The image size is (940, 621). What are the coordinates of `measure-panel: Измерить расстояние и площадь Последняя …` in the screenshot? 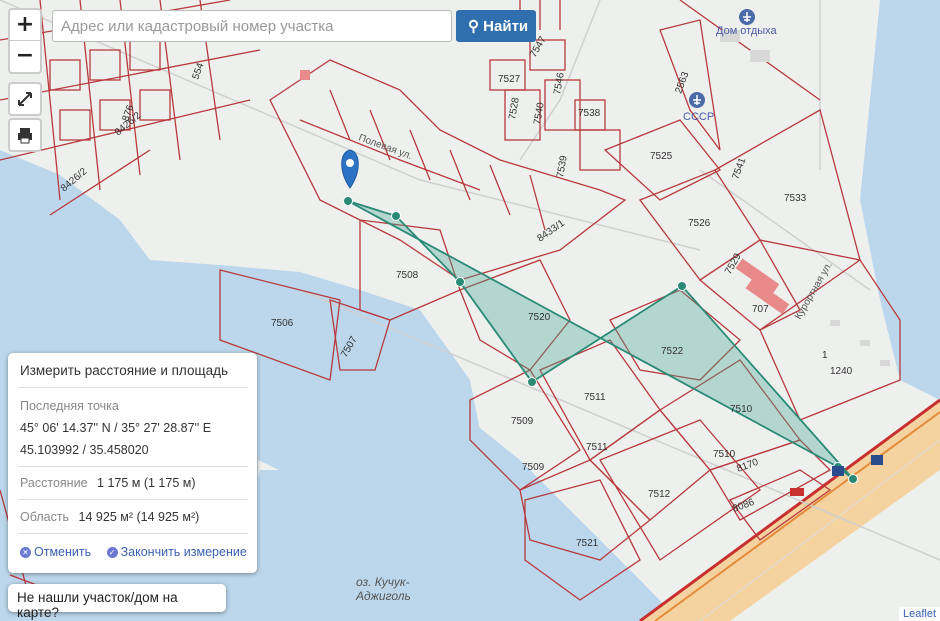 It's located at (132, 463).